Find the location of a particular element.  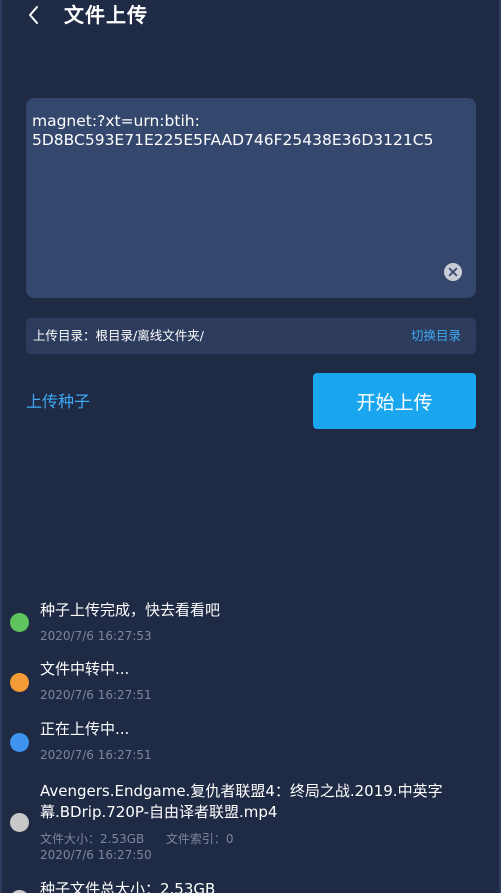

upload-directory-bar: 上传目录：根目录/离线文件夹/ 切换目录 is located at coordinates (251, 336).